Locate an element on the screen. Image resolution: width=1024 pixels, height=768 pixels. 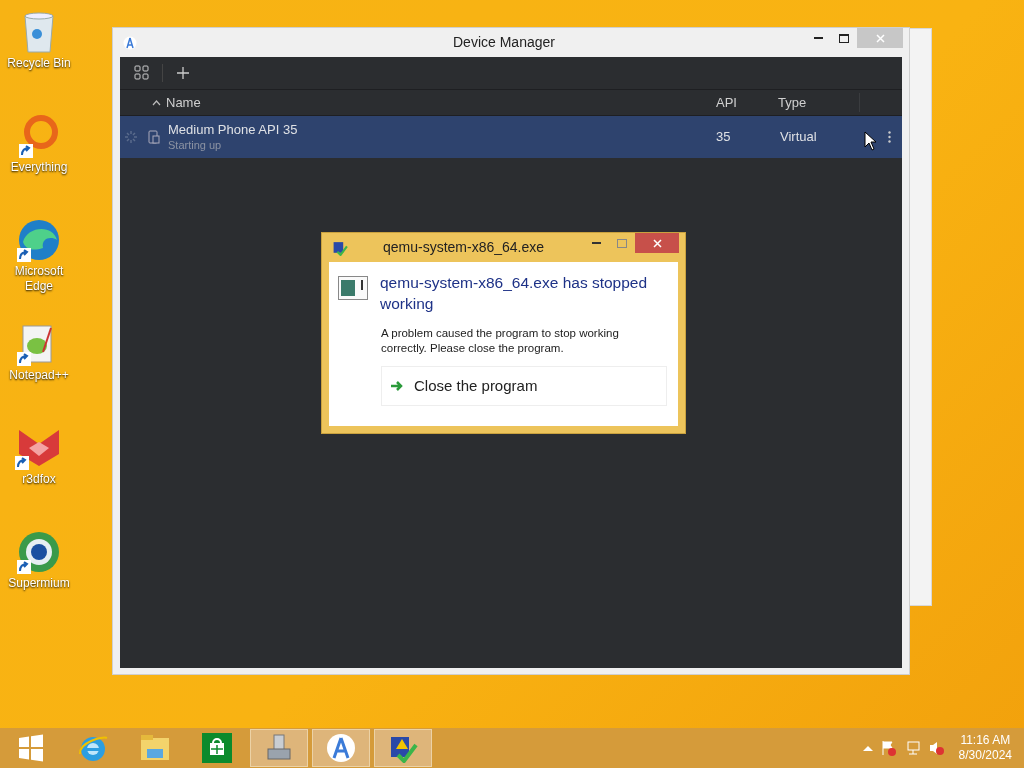
api-level: 35 is located at coordinates (724, 137).